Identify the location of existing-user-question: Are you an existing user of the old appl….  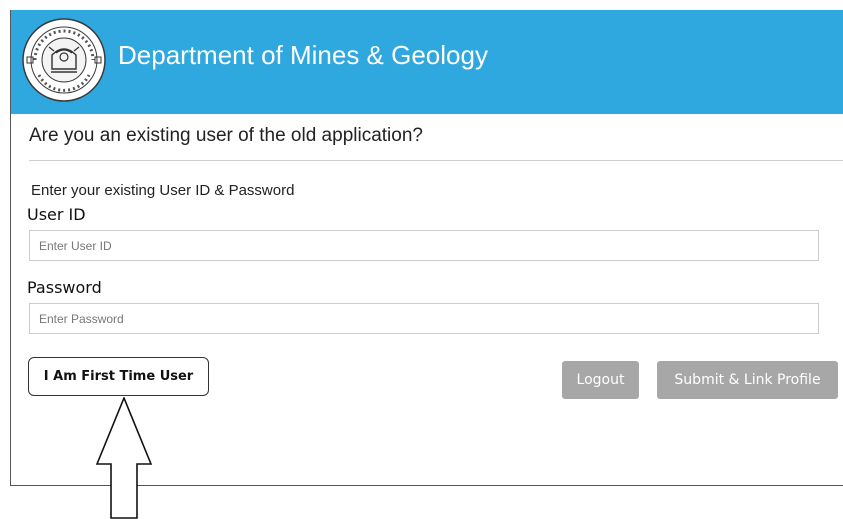
(226, 135).